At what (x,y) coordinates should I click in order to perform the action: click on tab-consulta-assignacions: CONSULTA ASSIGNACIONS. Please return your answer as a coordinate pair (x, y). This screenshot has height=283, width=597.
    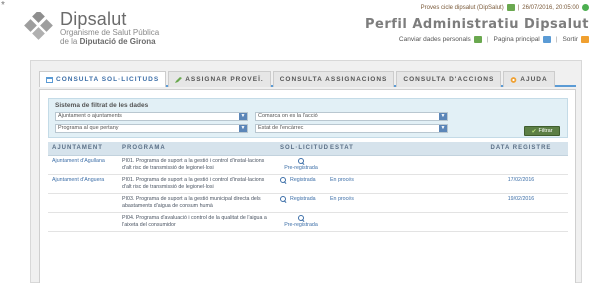
    Looking at the image, I should click on (333, 79).